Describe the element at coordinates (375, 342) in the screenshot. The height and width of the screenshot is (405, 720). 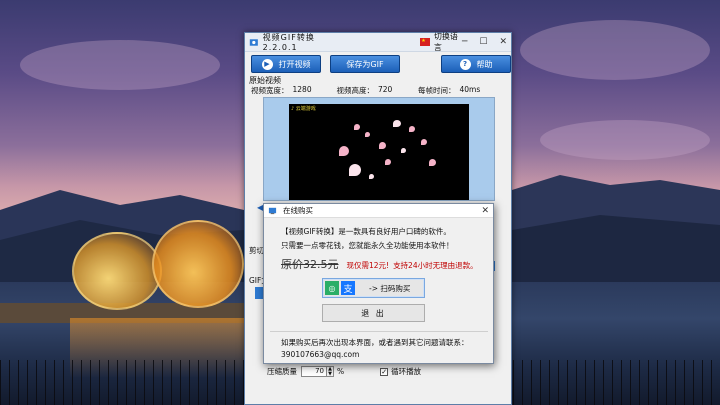
I see `contact-line: 如果购买后再次出现本界面，或者遇到其它问题请联系：` at that location.